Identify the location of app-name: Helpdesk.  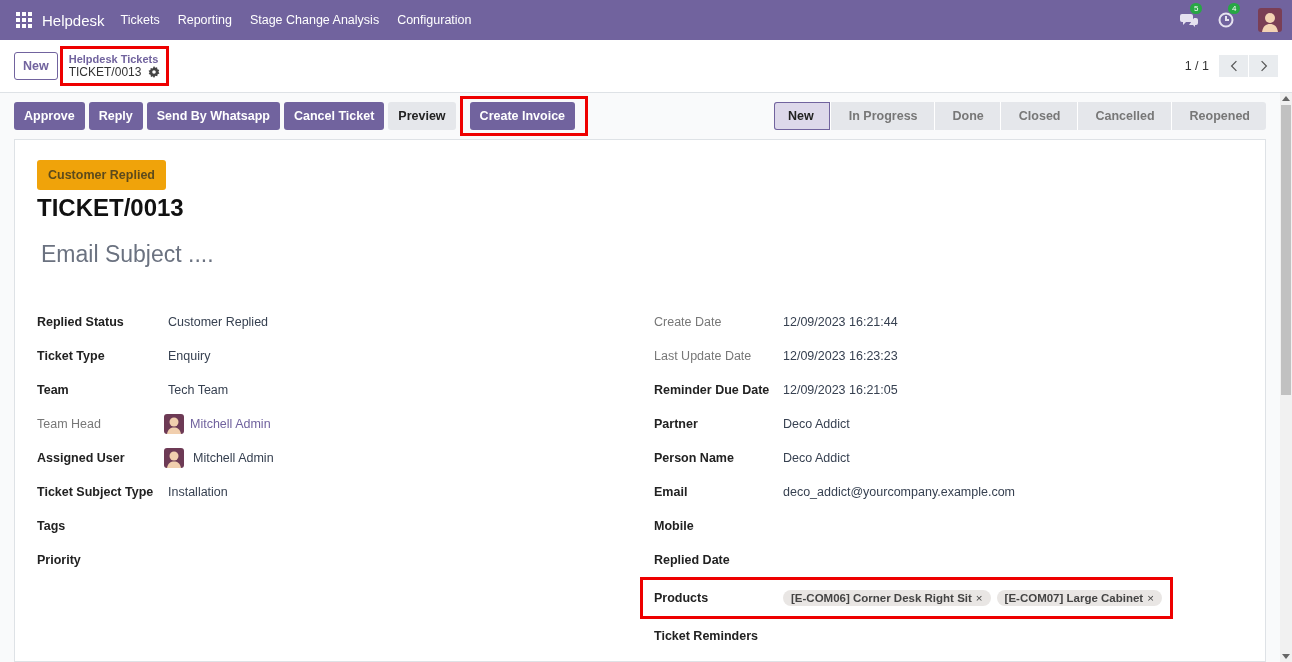
(73, 20).